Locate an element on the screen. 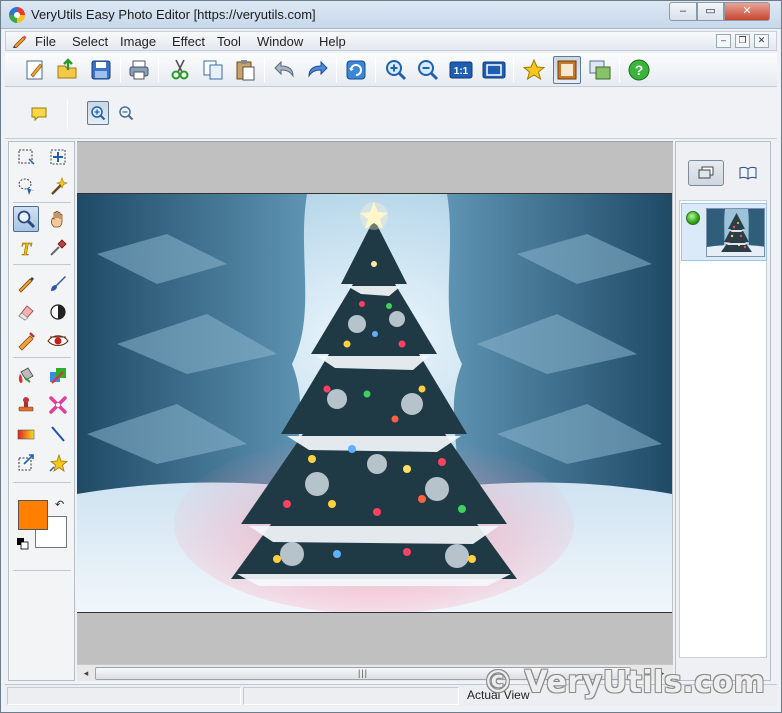 This screenshot has height=713, width=782. hand-icon is located at coordinates (57, 219).